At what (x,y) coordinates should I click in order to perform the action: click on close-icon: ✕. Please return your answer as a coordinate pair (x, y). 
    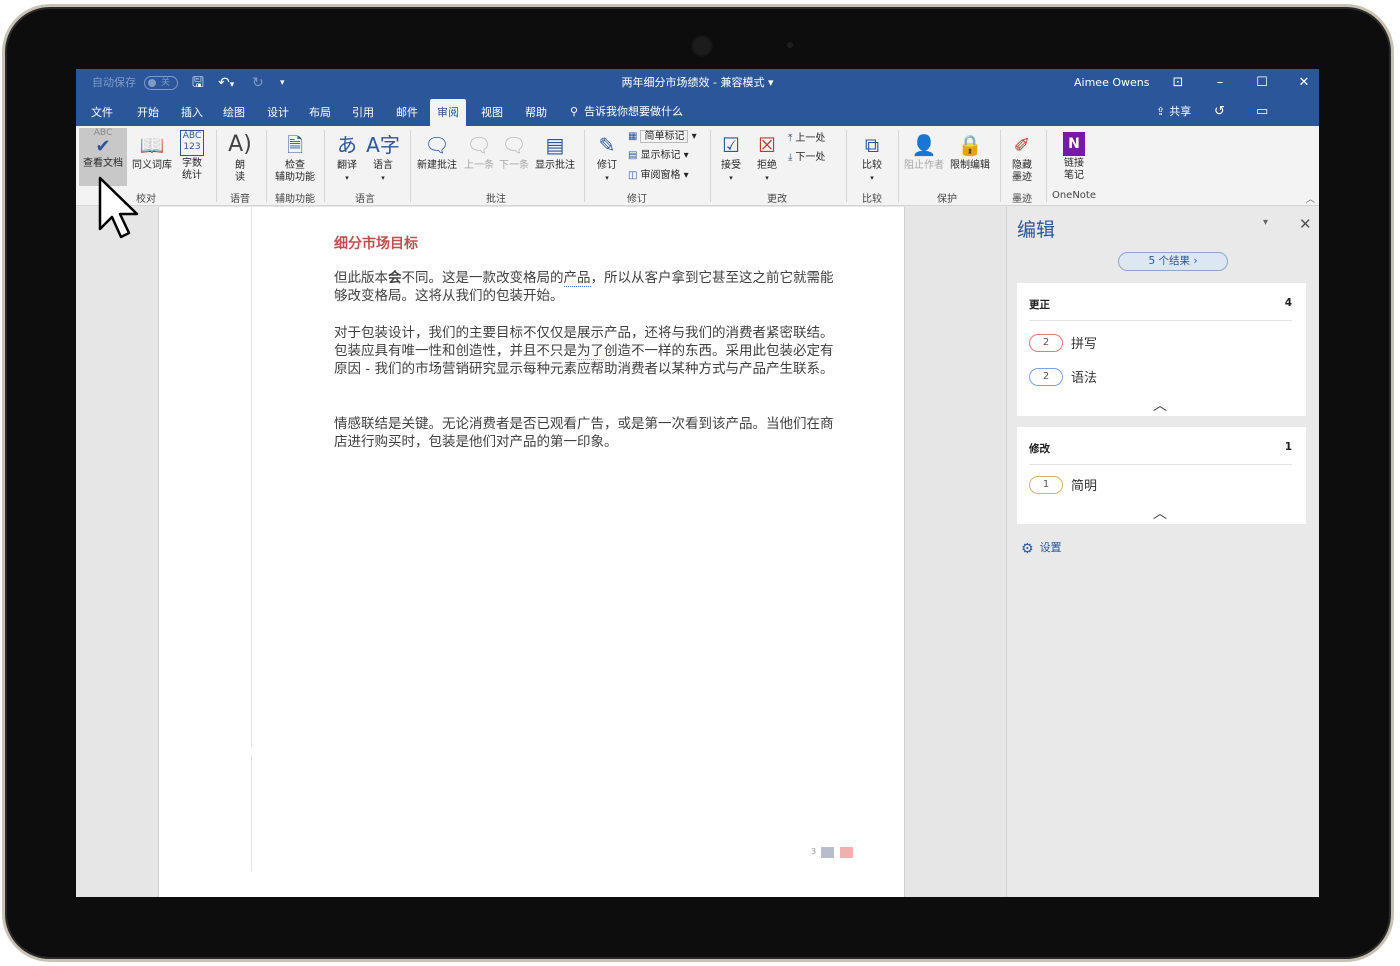
    Looking at the image, I should click on (1300, 83).